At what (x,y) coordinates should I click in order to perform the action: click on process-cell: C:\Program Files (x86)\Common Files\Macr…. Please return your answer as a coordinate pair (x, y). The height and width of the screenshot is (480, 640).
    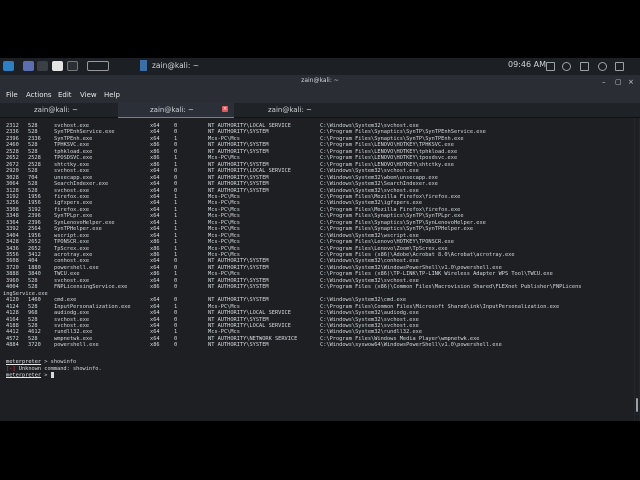
    Looking at the image, I should click on (451, 287).